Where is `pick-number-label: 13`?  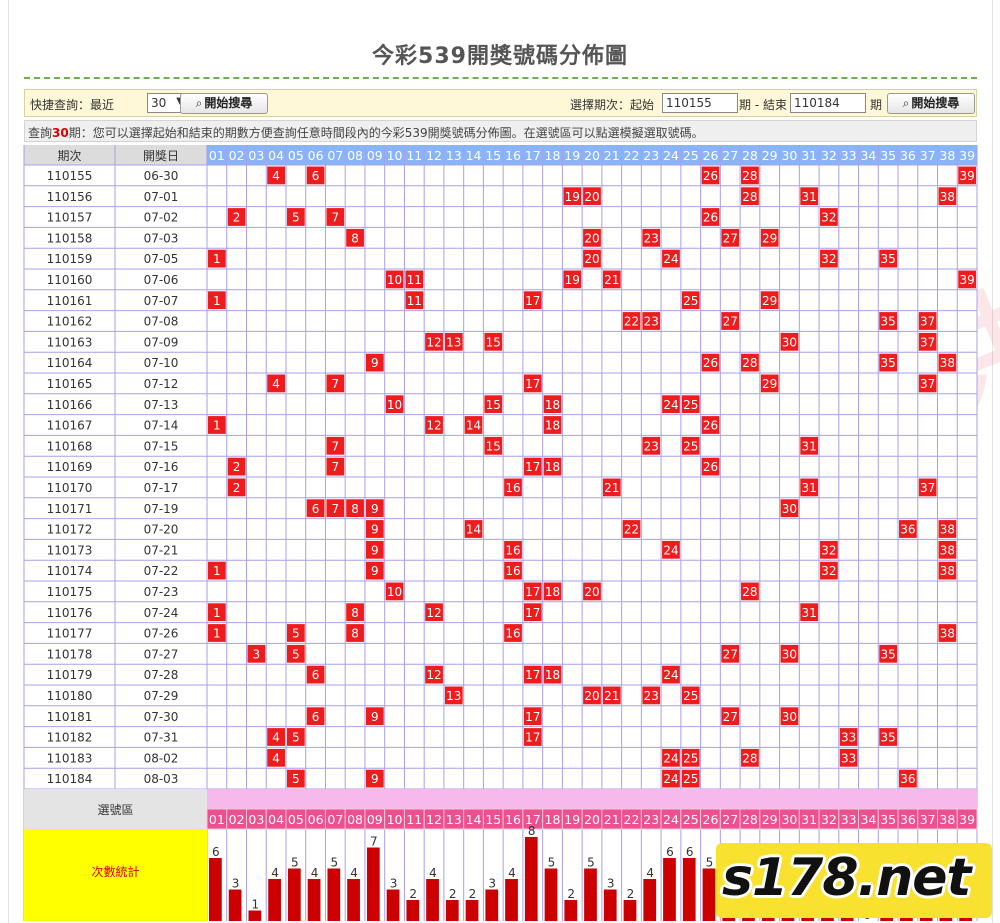
pick-number-label: 13 is located at coordinates (454, 819).